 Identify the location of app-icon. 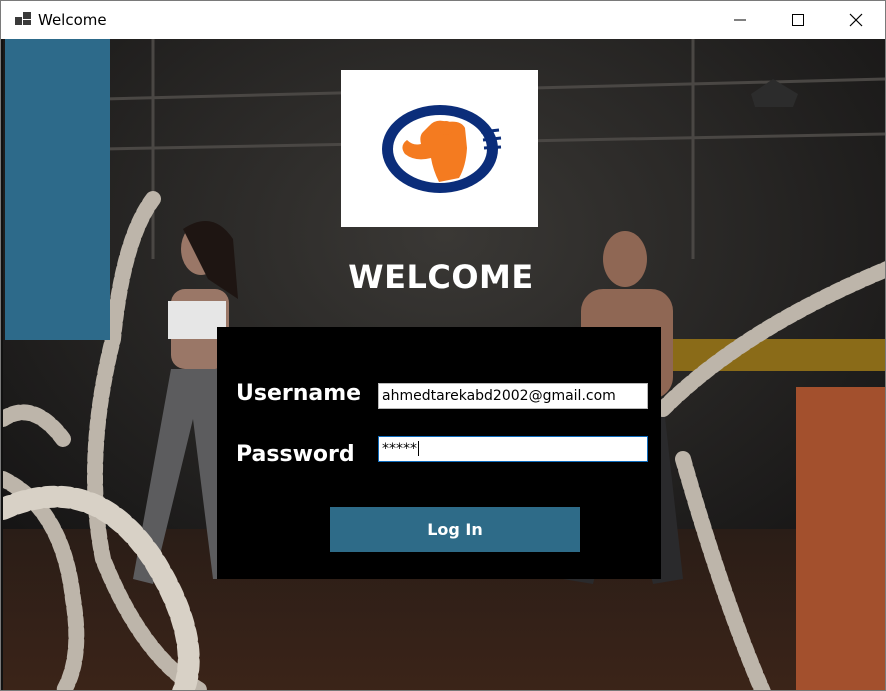
(23, 19).